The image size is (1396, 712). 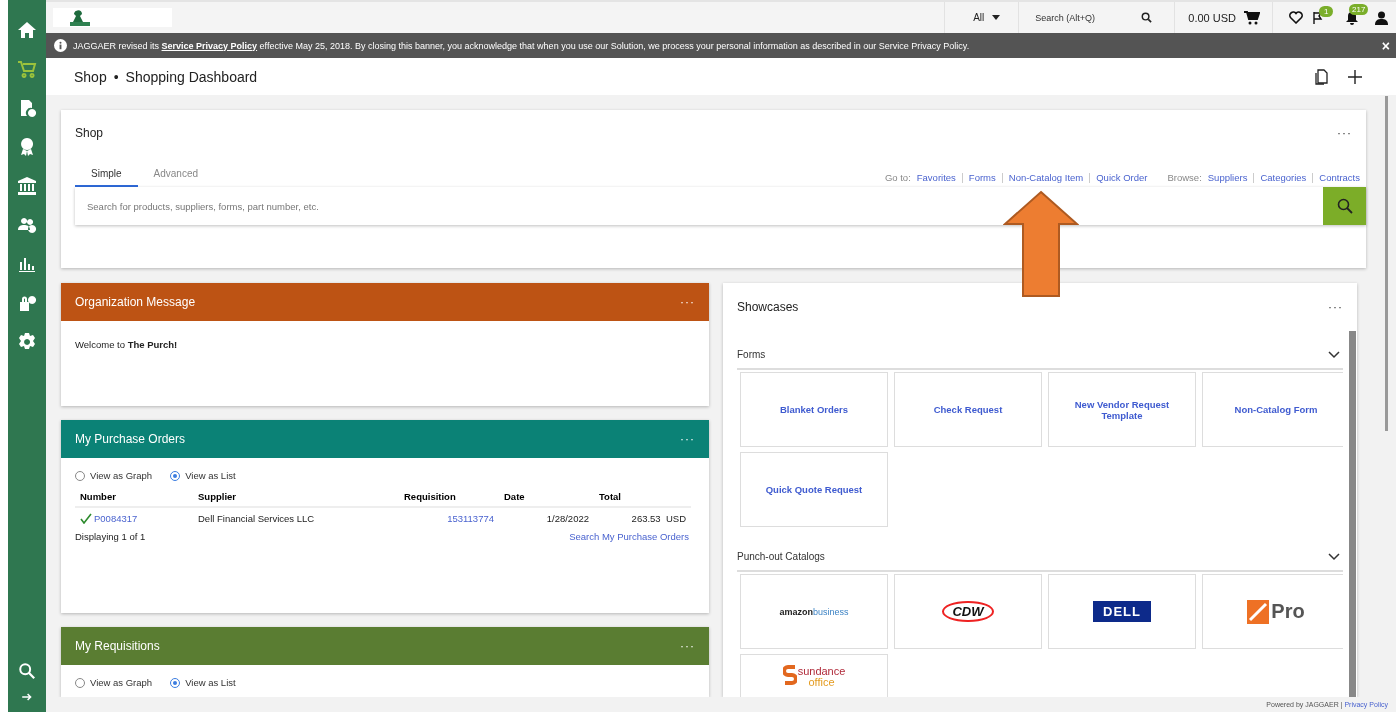 I want to click on flag-icon, so click(x=1318, y=17).